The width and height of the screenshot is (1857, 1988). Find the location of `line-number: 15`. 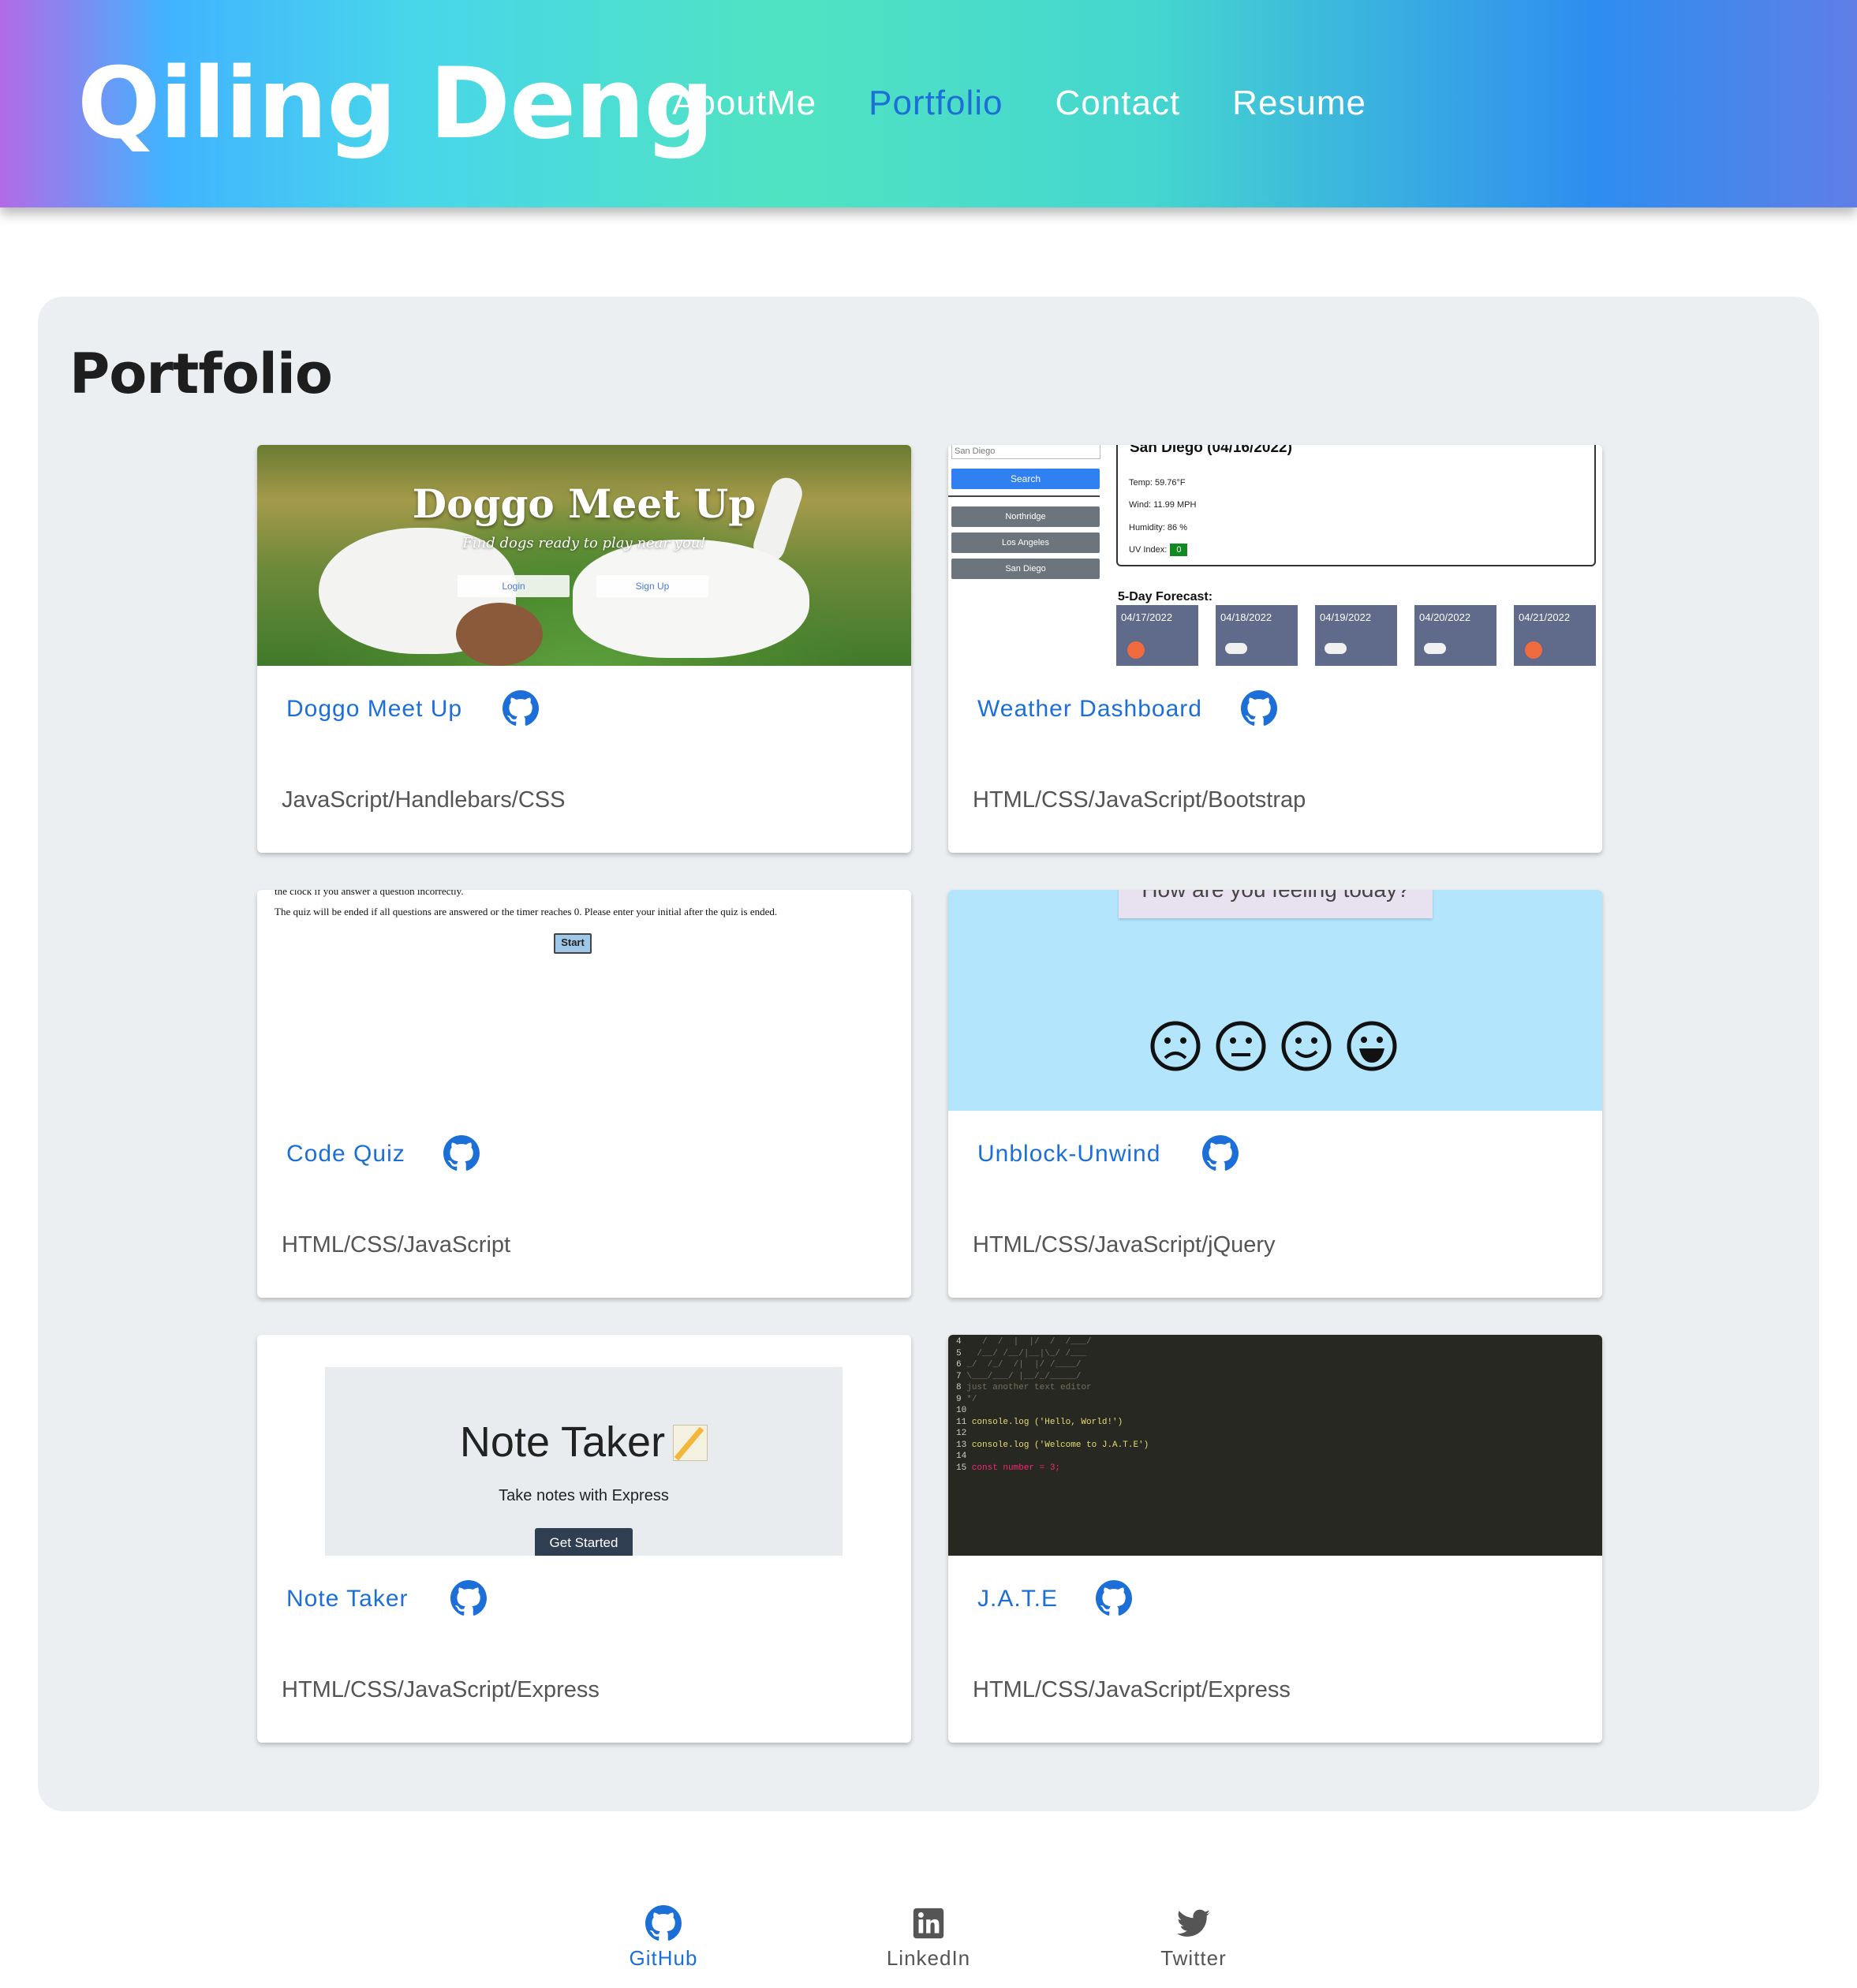

line-number: 15 is located at coordinates (961, 1468).